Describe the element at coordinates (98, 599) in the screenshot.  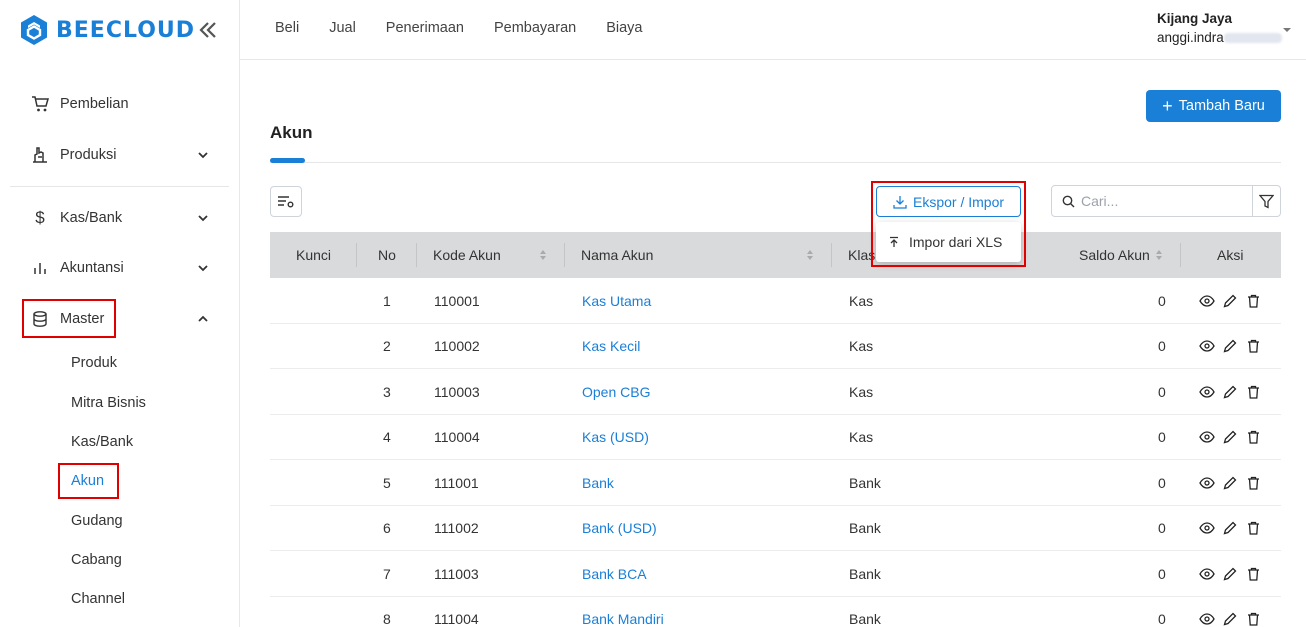
I see `sidebar-sub-channel: Channel` at that location.